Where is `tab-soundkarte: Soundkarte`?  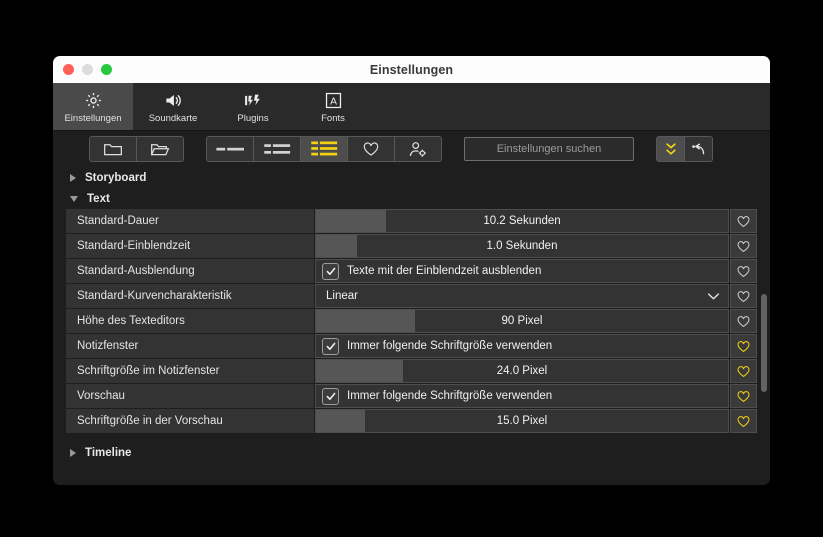
tab-soundkarte: Soundkarte is located at coordinates (173, 106).